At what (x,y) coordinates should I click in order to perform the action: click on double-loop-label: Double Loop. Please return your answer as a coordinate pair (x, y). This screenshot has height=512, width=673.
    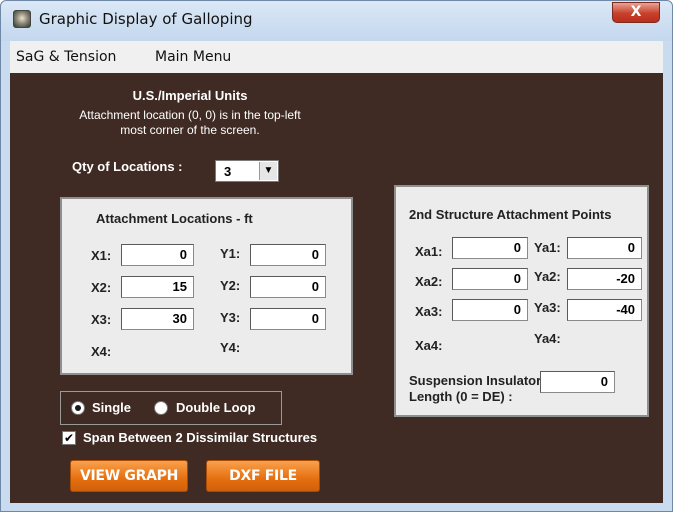
    Looking at the image, I should click on (215, 407).